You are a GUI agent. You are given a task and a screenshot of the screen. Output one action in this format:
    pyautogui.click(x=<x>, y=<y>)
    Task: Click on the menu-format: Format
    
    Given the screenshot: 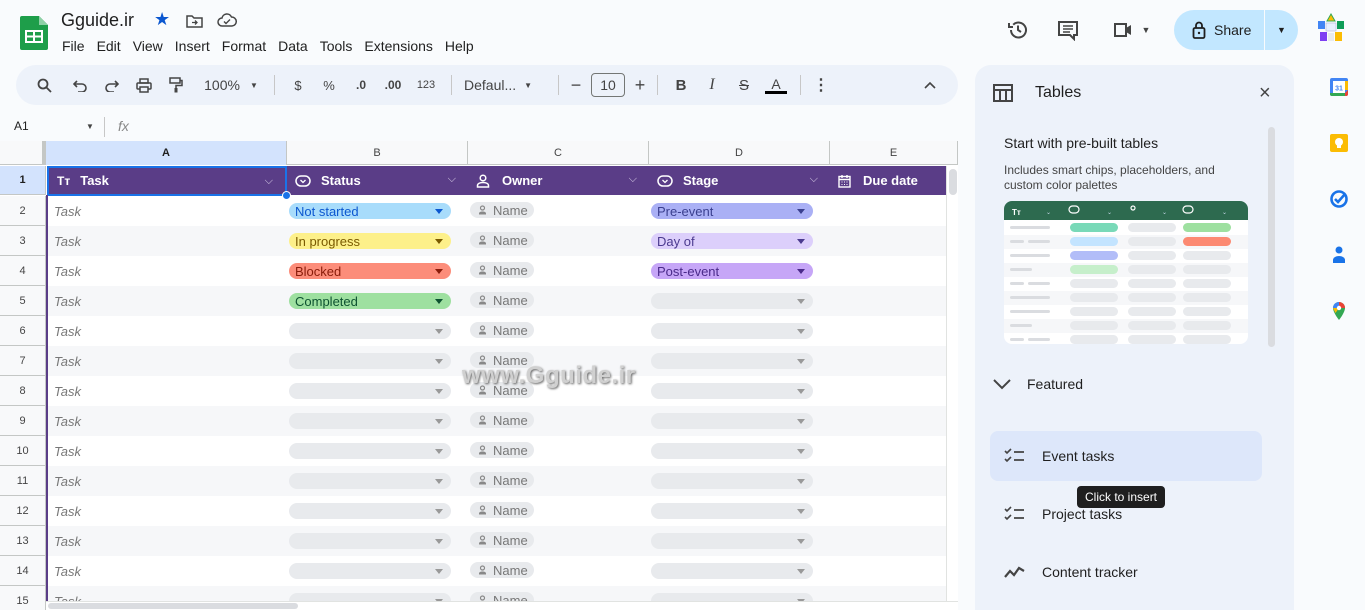 What is the action you would take?
    pyautogui.click(x=244, y=46)
    